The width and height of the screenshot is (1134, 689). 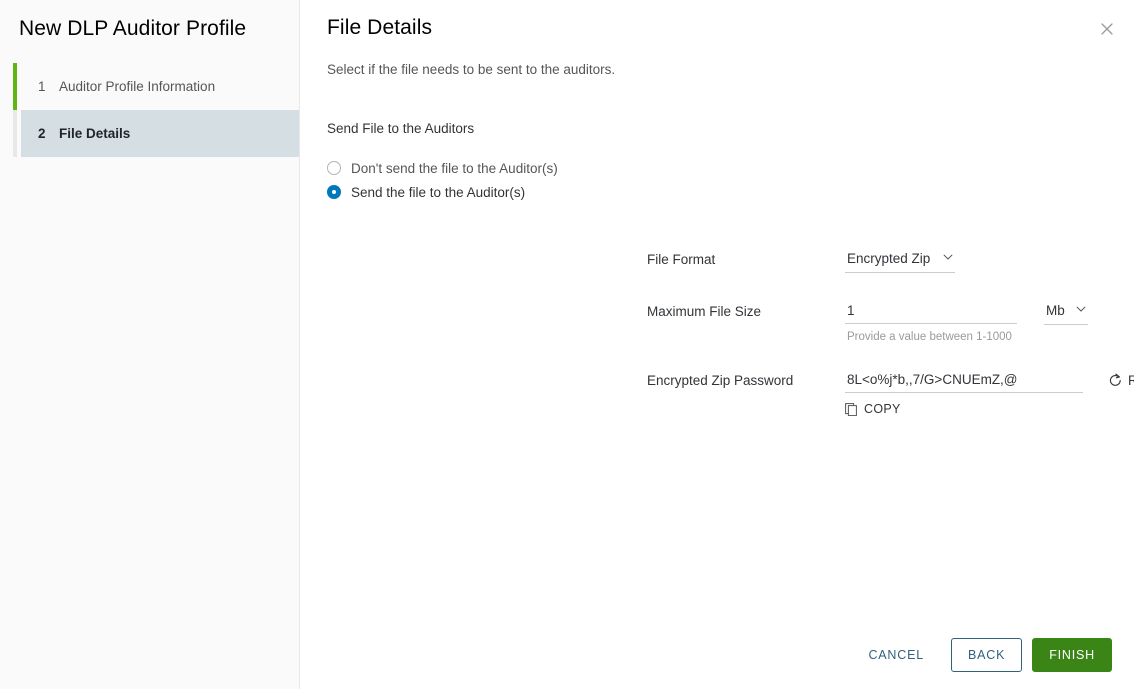 I want to click on sidebar-step-auditor-profile-information: 1 Auditor Profile Information, so click(x=156, y=86).